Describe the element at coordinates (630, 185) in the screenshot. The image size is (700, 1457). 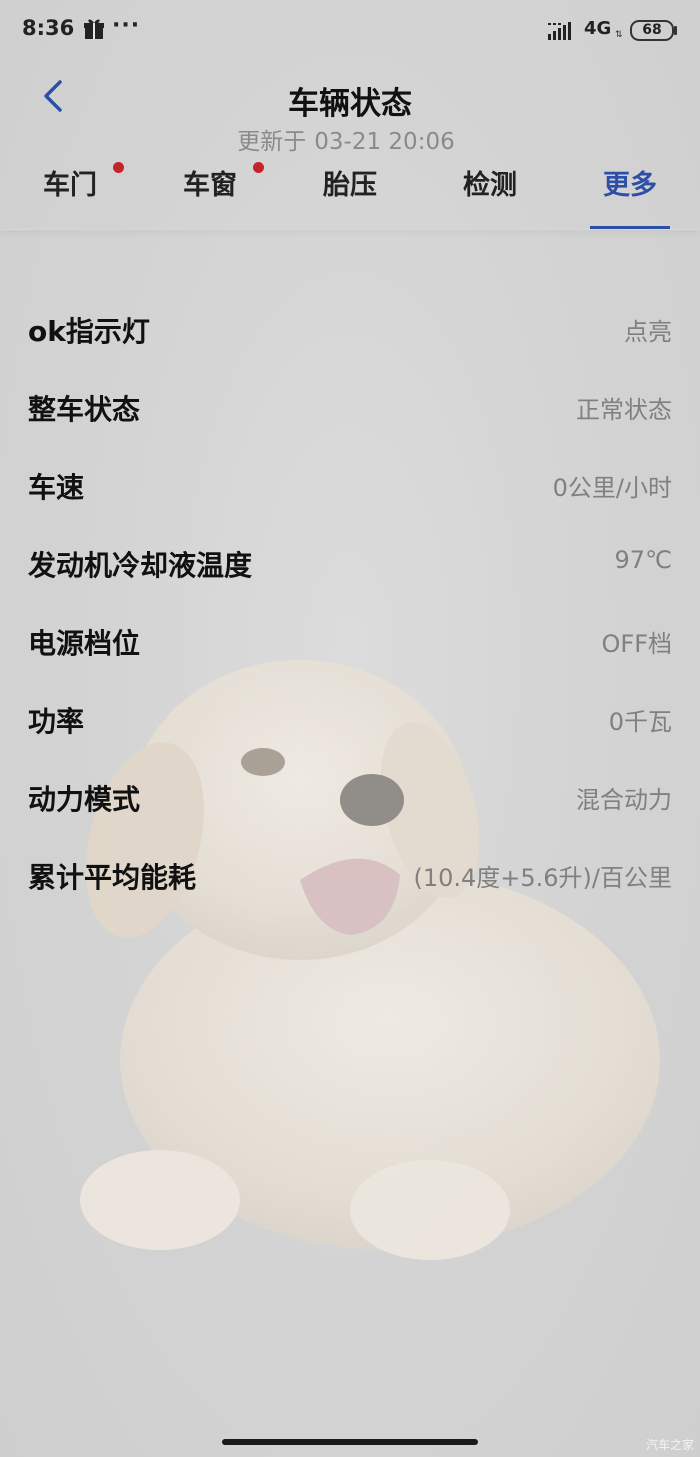
I see `tab-label: 更多` at that location.